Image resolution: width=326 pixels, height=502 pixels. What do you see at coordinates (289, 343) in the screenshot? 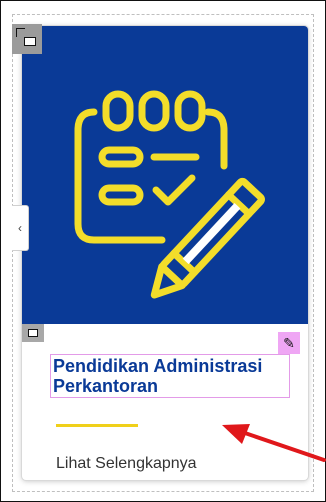
I see `pencil-edit-icon: ✎` at bounding box center [289, 343].